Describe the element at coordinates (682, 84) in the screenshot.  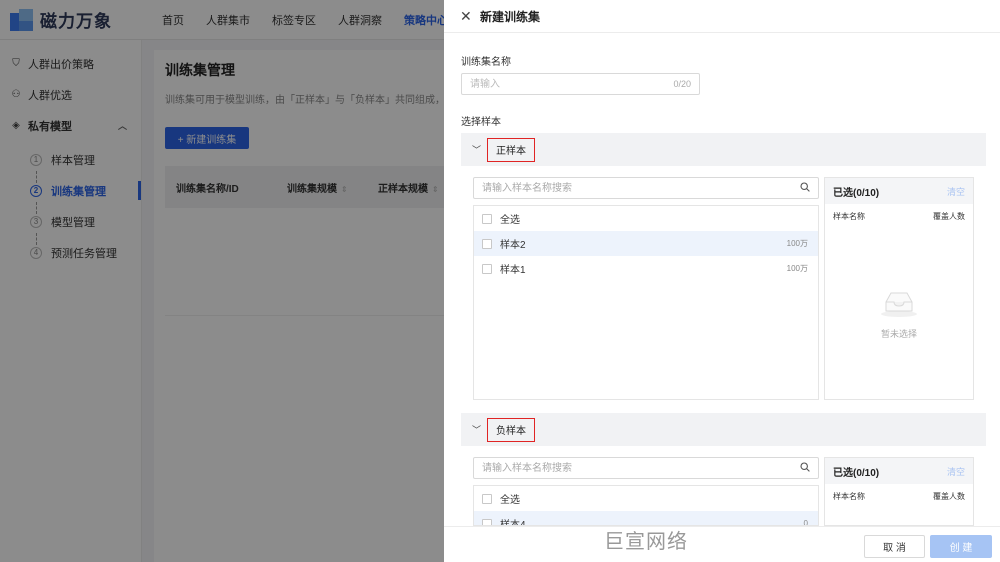
I see `char-count: 0/20` at that location.